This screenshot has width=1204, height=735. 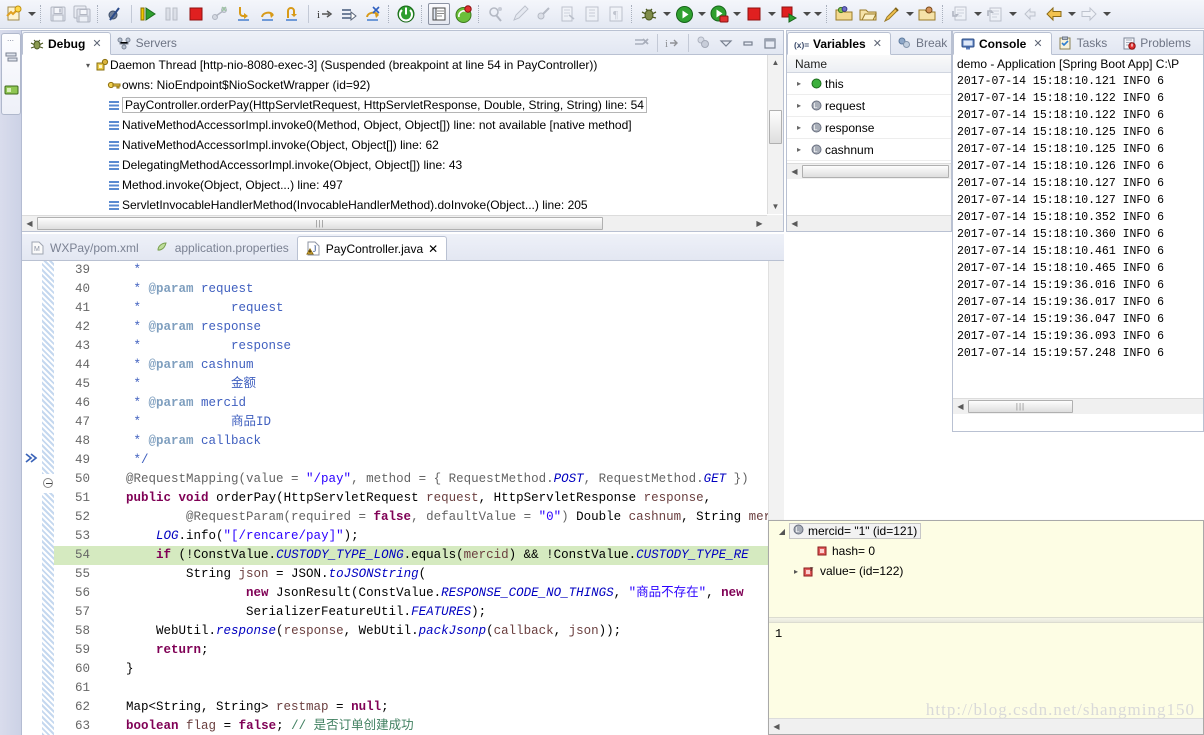 What do you see at coordinates (406, 14) in the screenshot?
I see `power-toggle-icon` at bounding box center [406, 14].